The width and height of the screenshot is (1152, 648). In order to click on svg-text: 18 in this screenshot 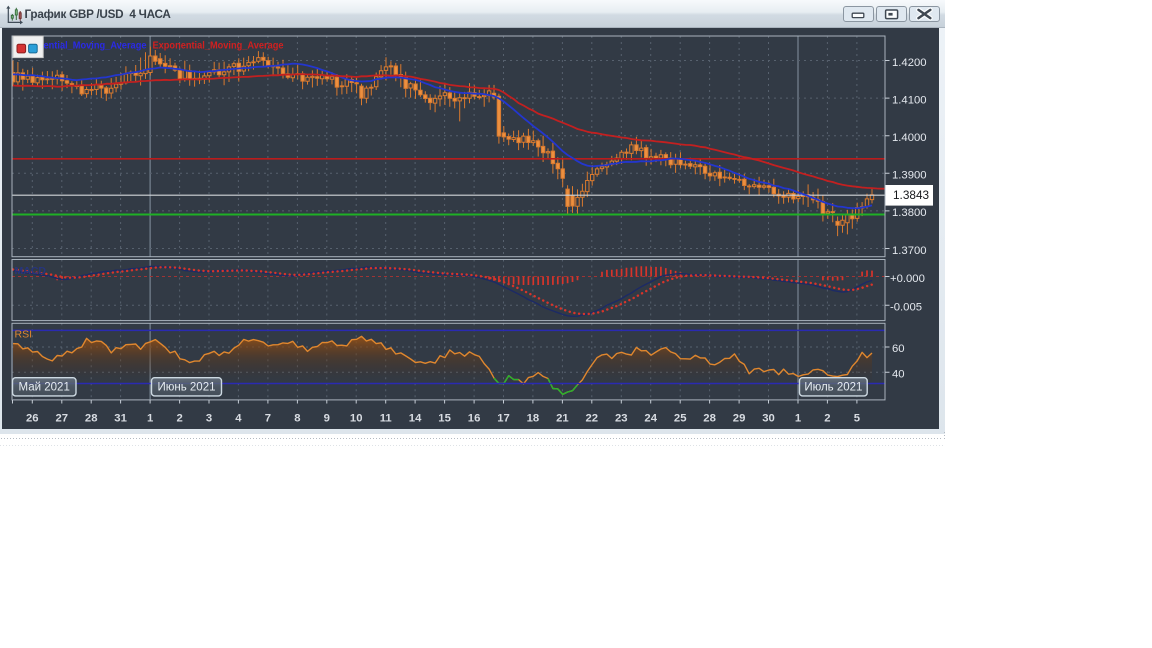, I will do `click(533, 419)`.